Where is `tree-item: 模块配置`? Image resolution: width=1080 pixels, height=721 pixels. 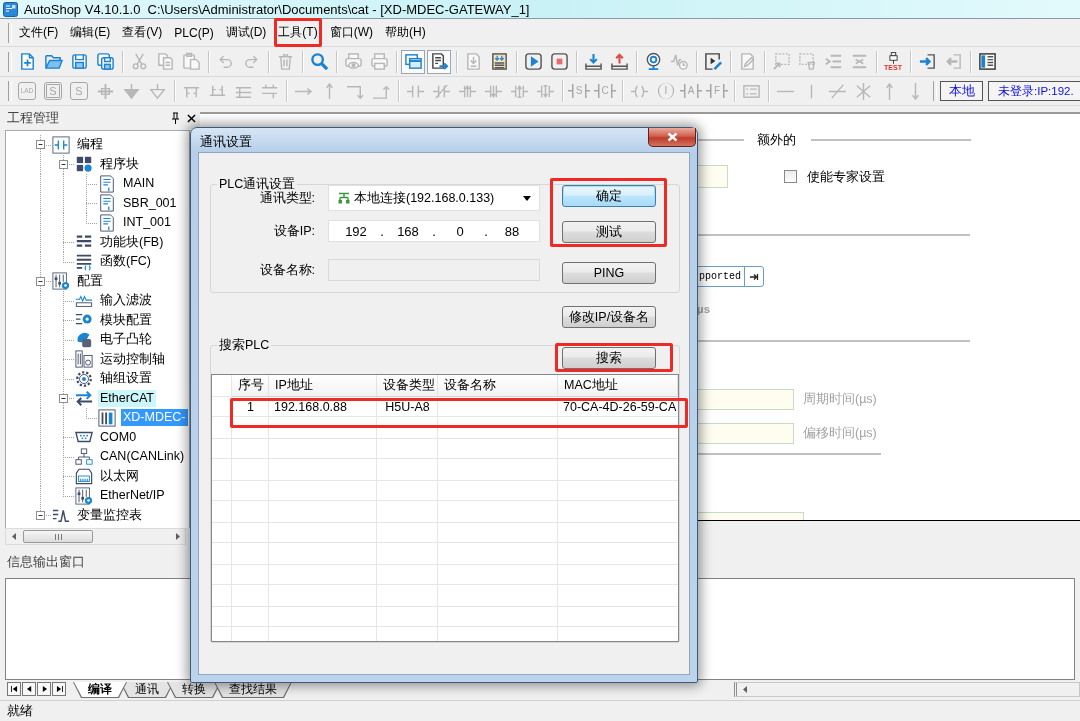
tree-item: 模块配置 is located at coordinates (126, 320).